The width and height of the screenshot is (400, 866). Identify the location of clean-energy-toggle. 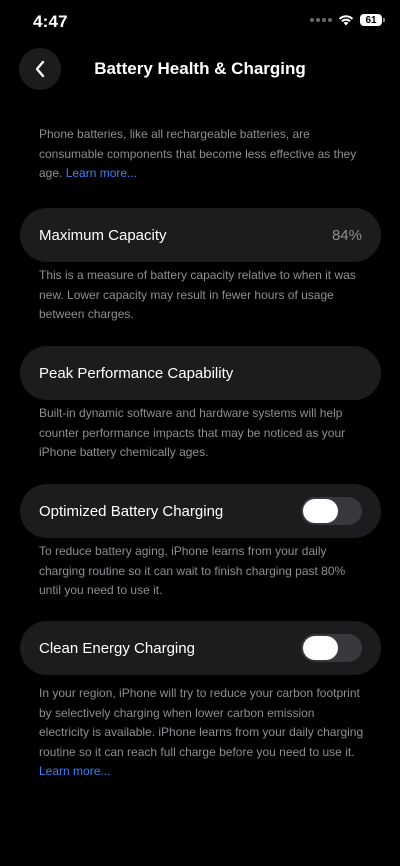
(331, 648).